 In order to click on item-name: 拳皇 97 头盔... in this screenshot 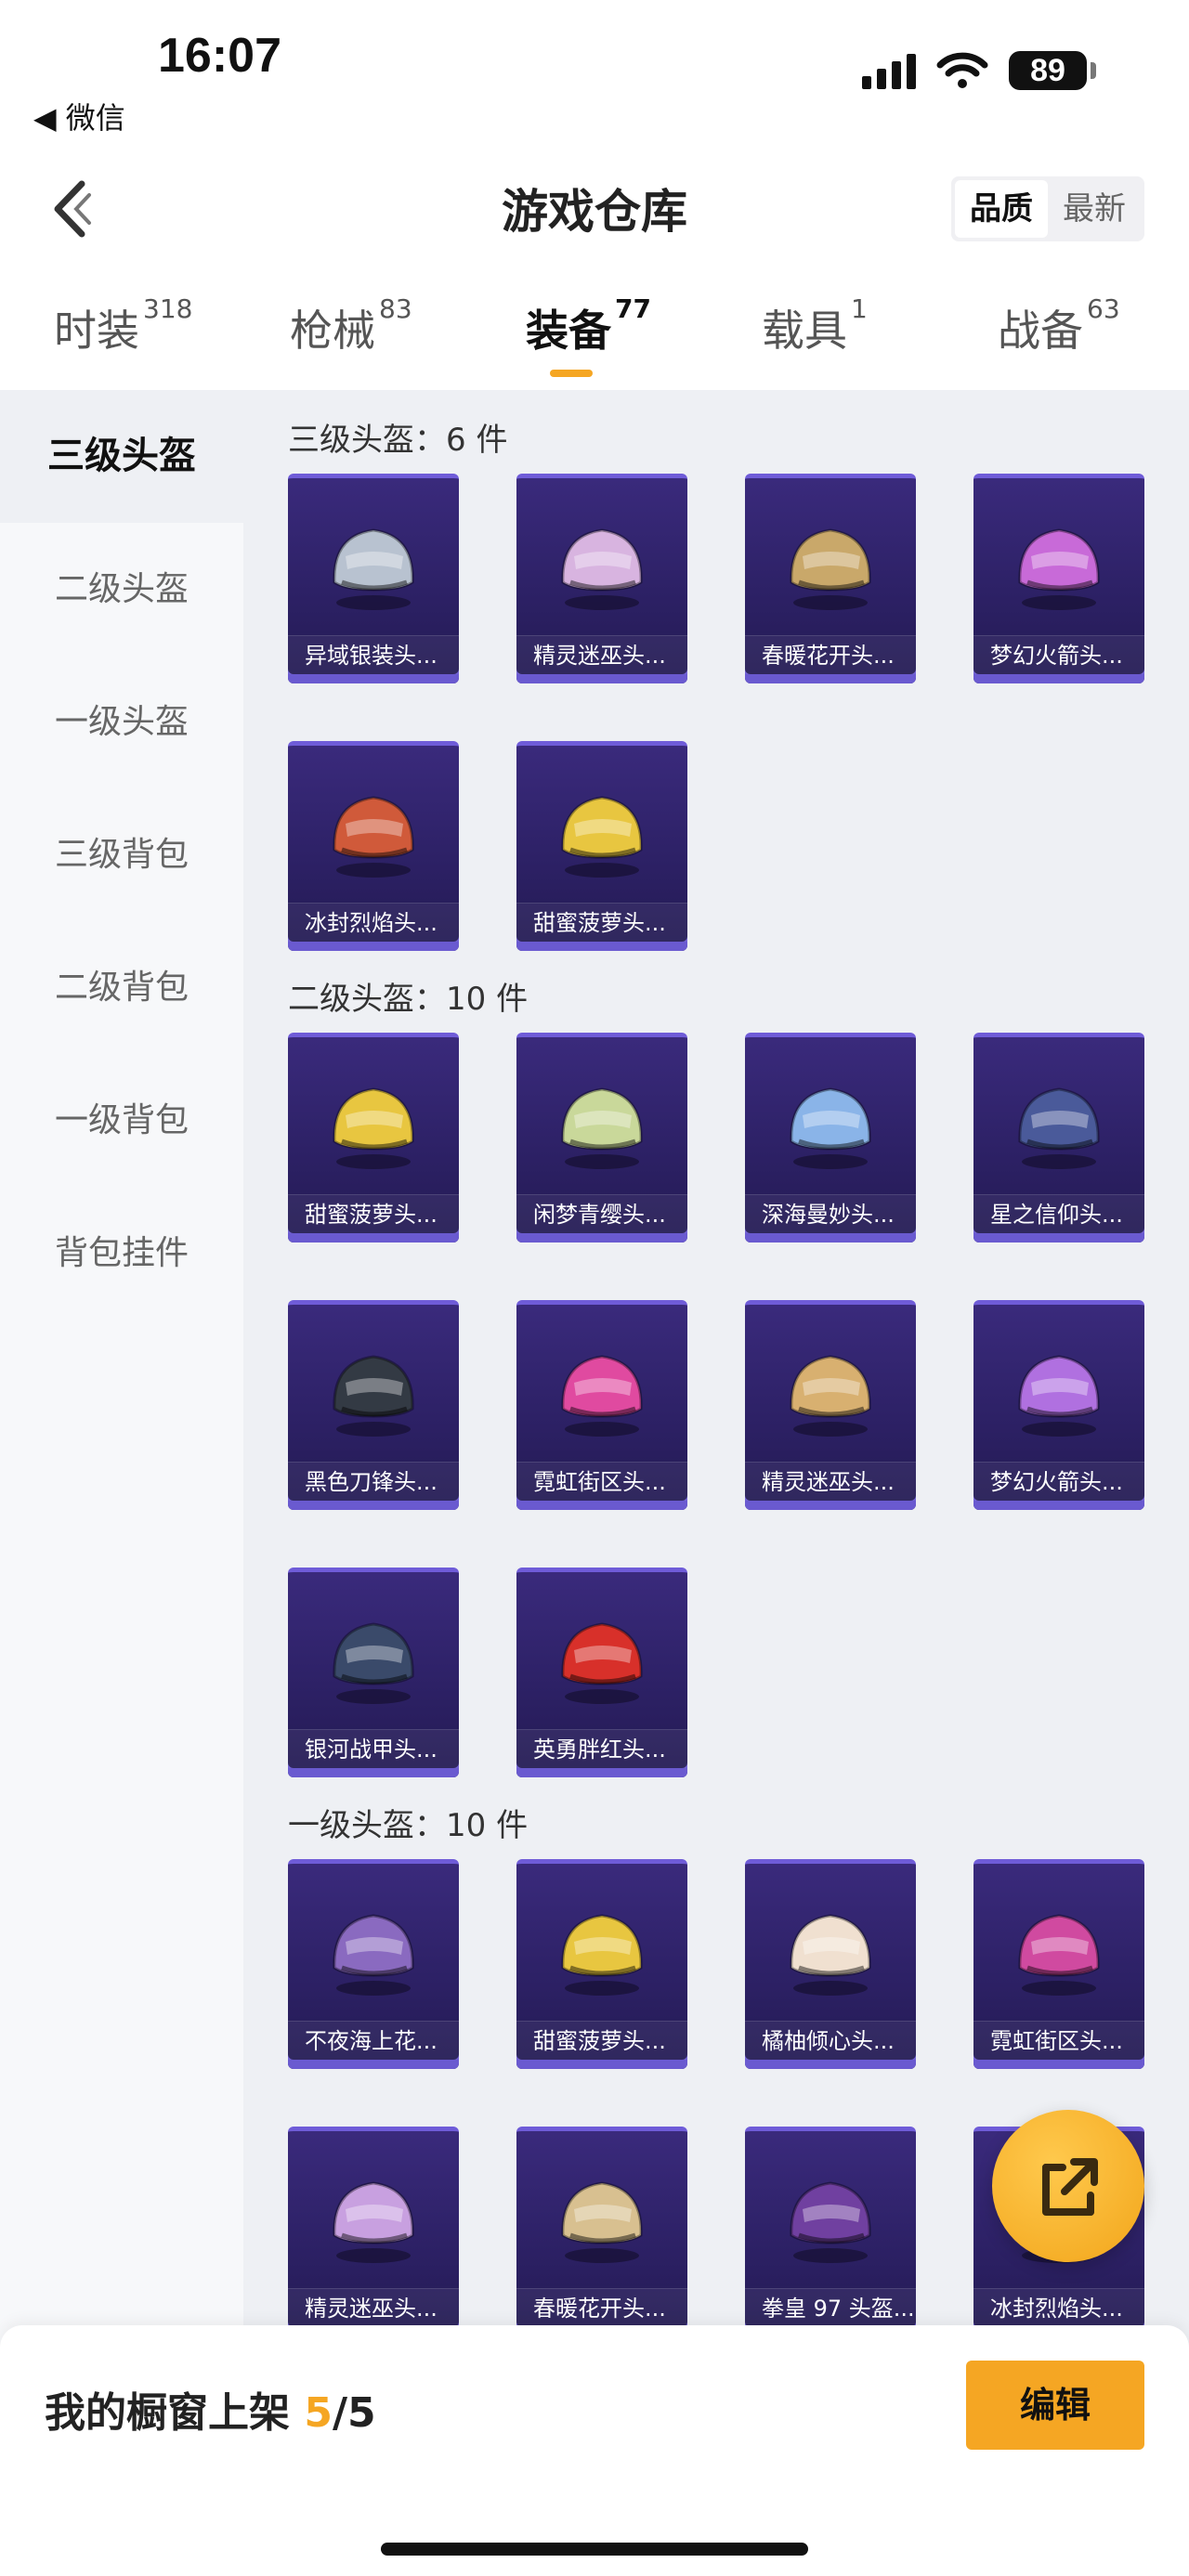, I will do `click(831, 2307)`.